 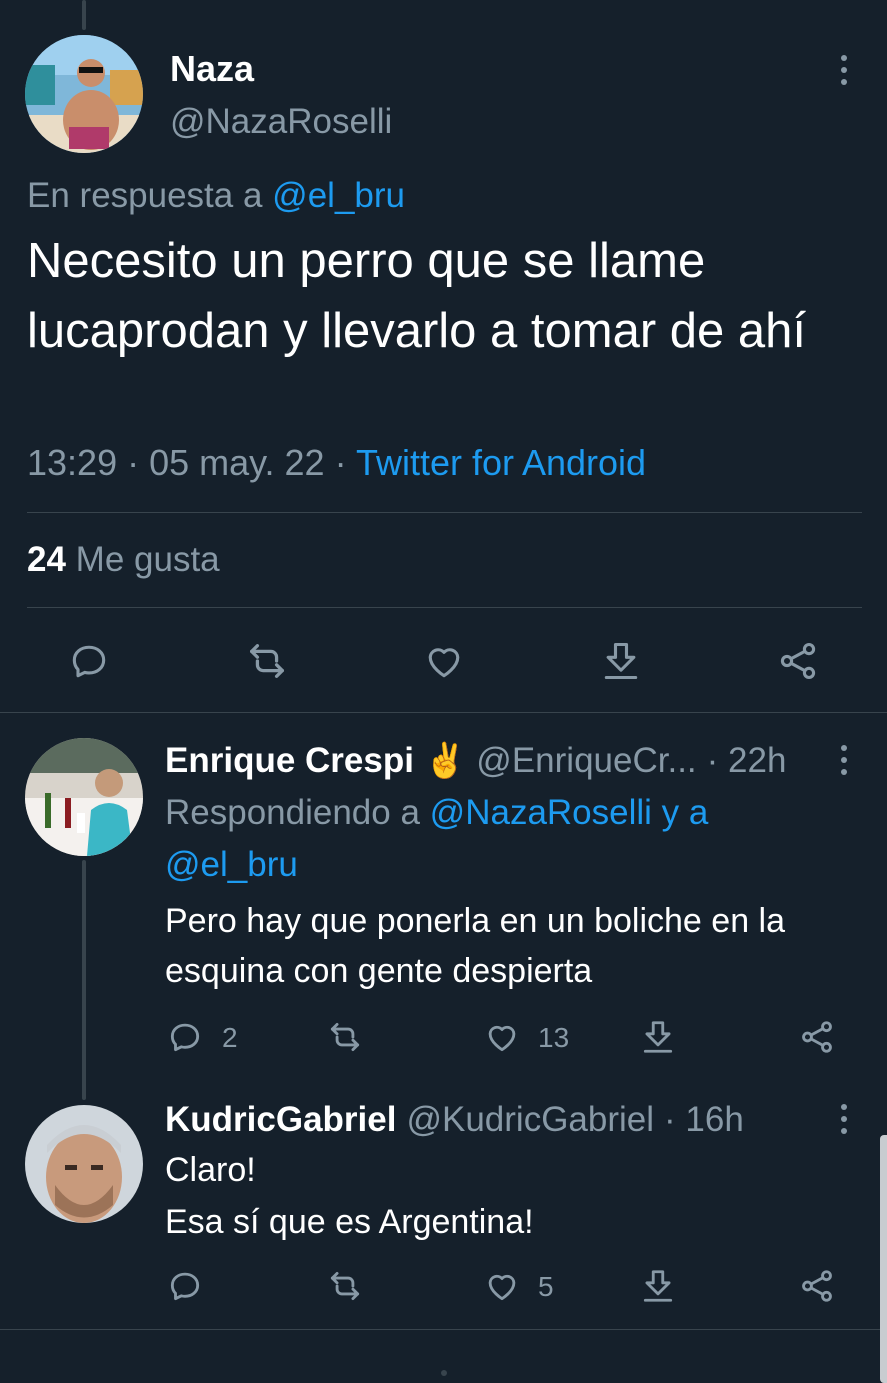 I want to click on reply-text-line-1: Pero hay que ponerla en un boliche en la, so click(x=475, y=921).